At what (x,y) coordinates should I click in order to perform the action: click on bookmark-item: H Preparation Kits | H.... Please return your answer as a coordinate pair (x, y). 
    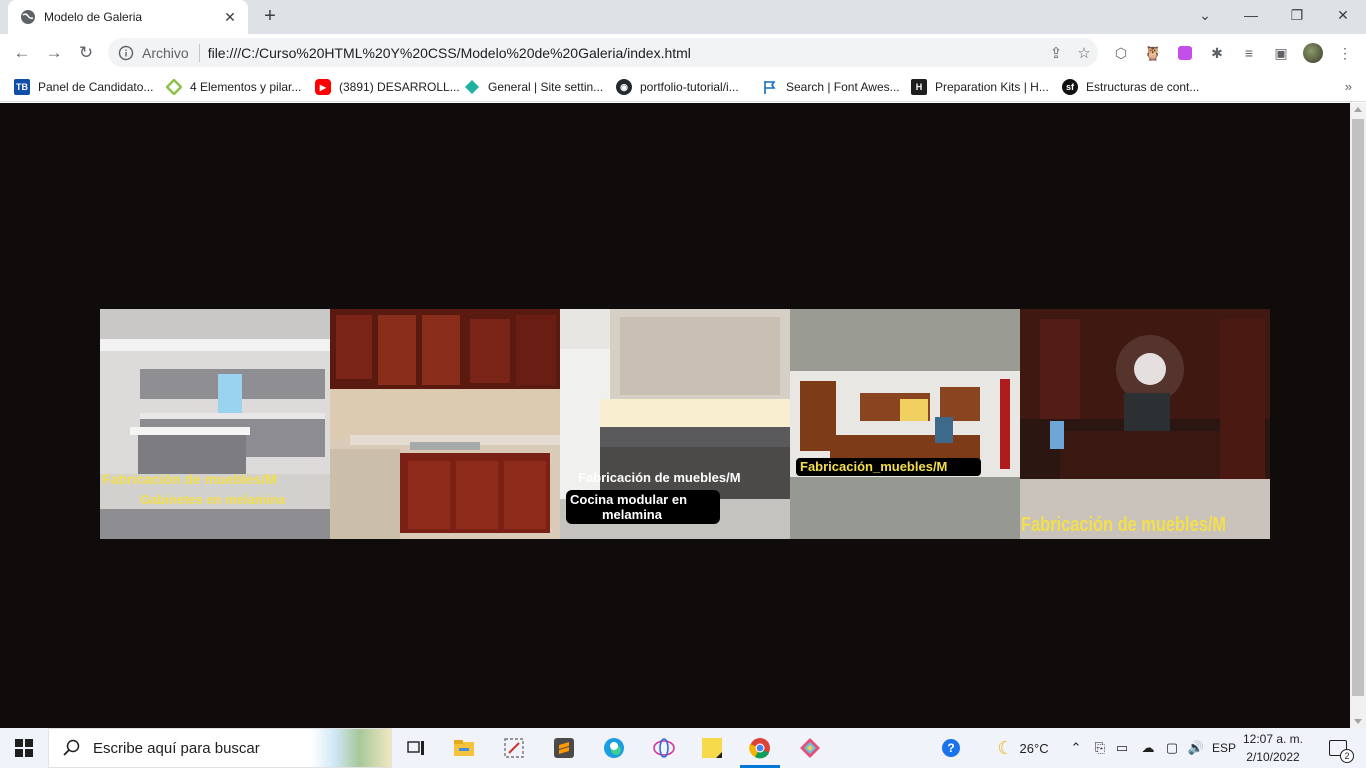
    Looking at the image, I should click on (980, 87).